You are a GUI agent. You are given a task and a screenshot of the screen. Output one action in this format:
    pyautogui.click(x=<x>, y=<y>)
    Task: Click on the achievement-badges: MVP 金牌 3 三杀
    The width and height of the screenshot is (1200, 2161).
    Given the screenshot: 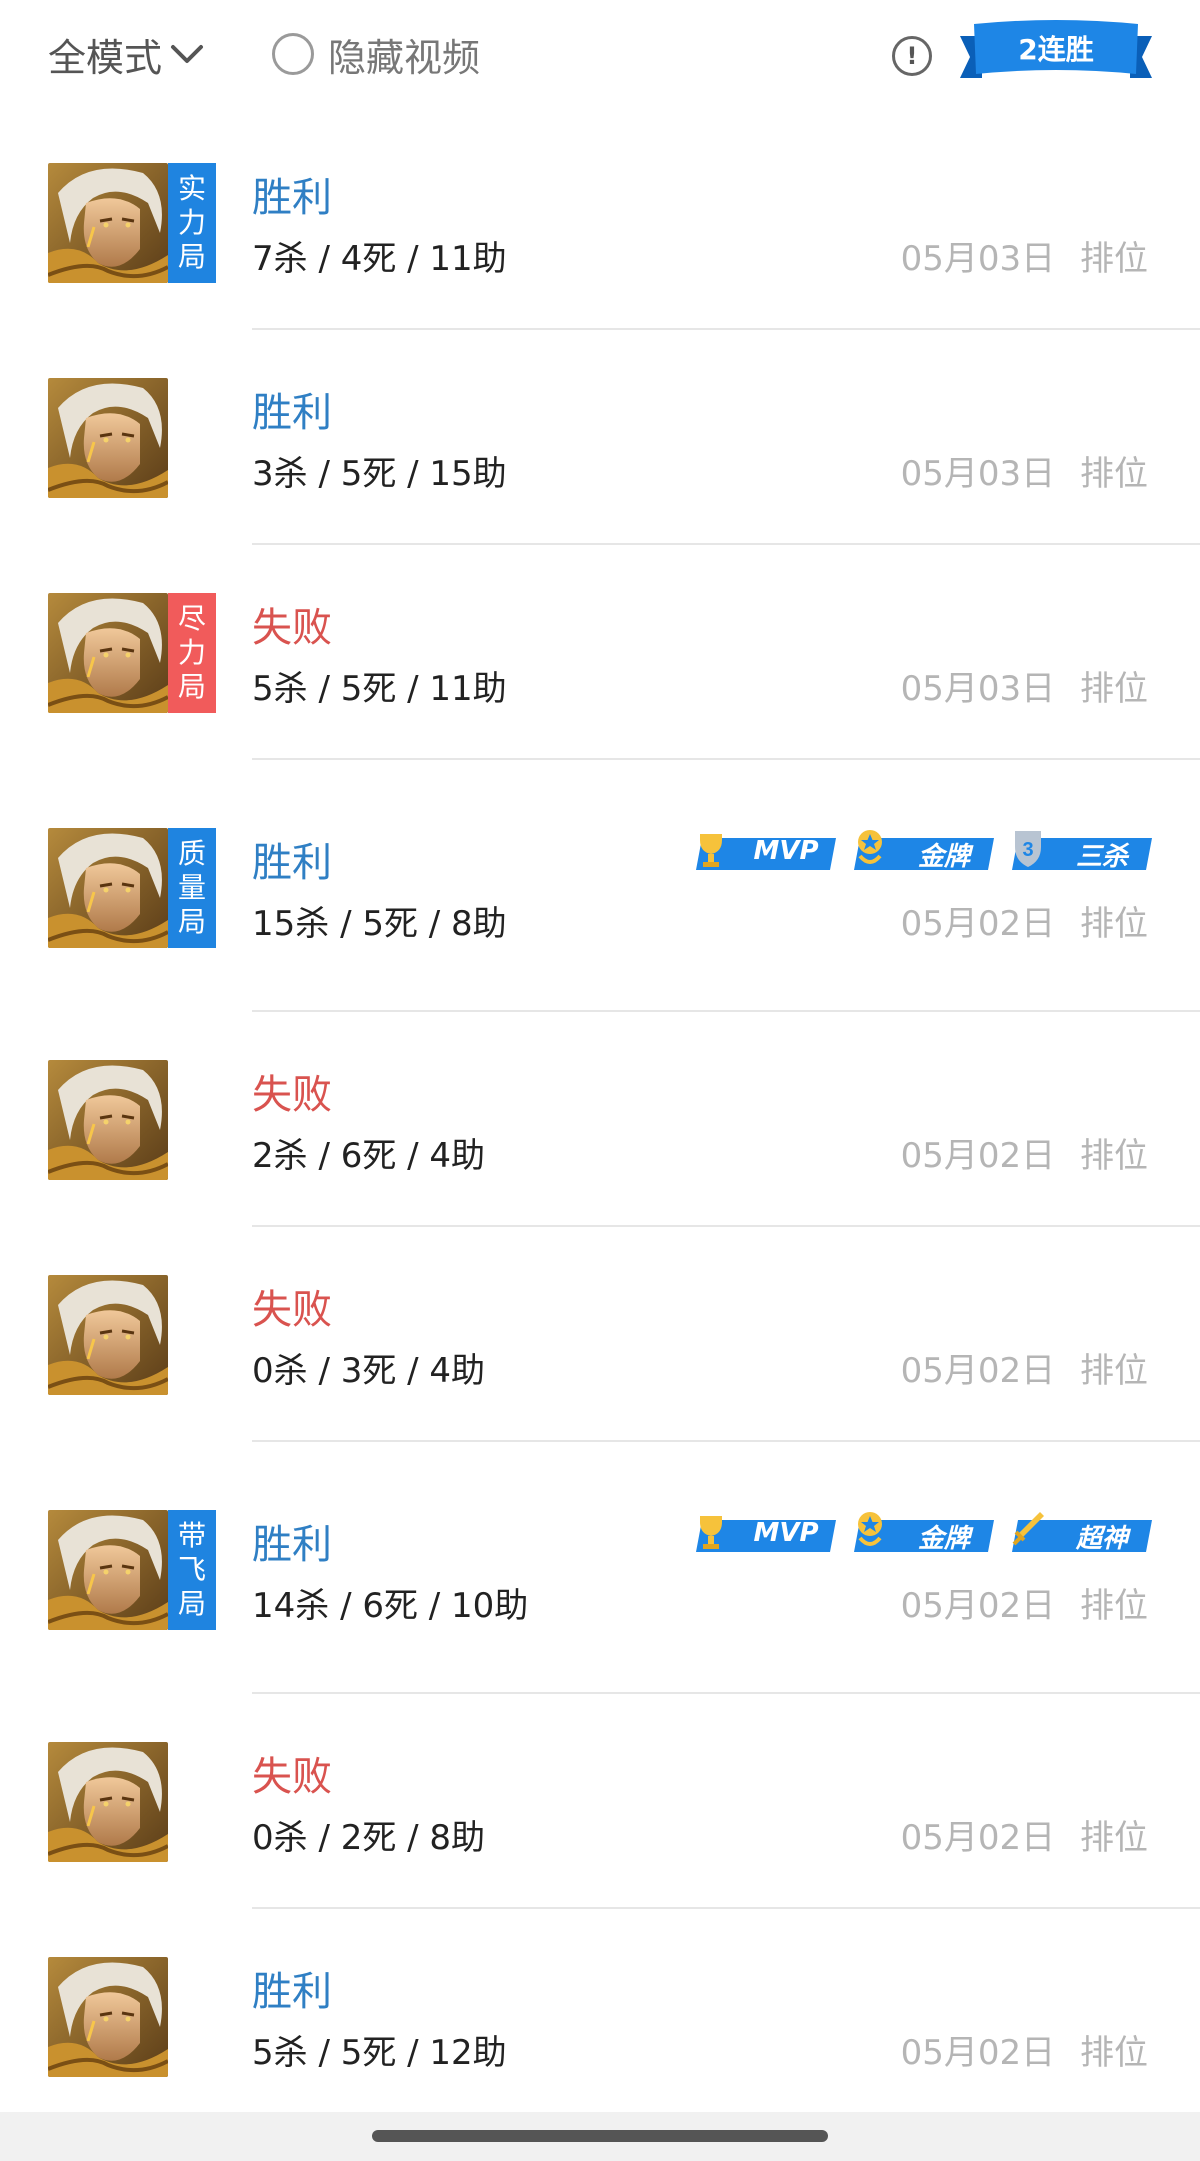 What is the action you would take?
    pyautogui.click(x=922, y=849)
    